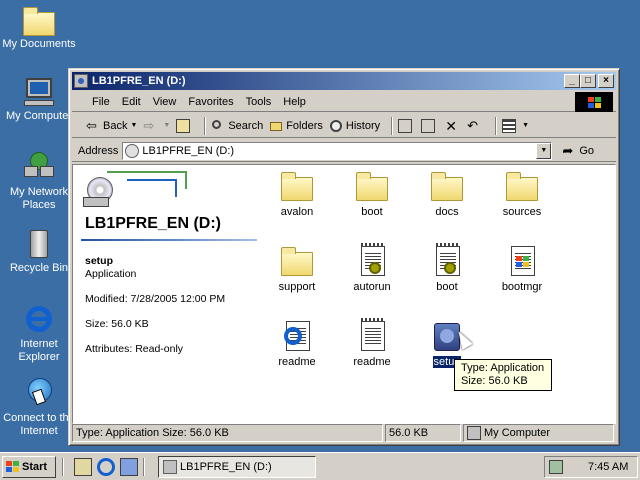 Image resolution: width=640 pixels, height=480 pixels. Describe the element at coordinates (137, 195) in the screenshot. I see `cd-drive-icon` at that location.